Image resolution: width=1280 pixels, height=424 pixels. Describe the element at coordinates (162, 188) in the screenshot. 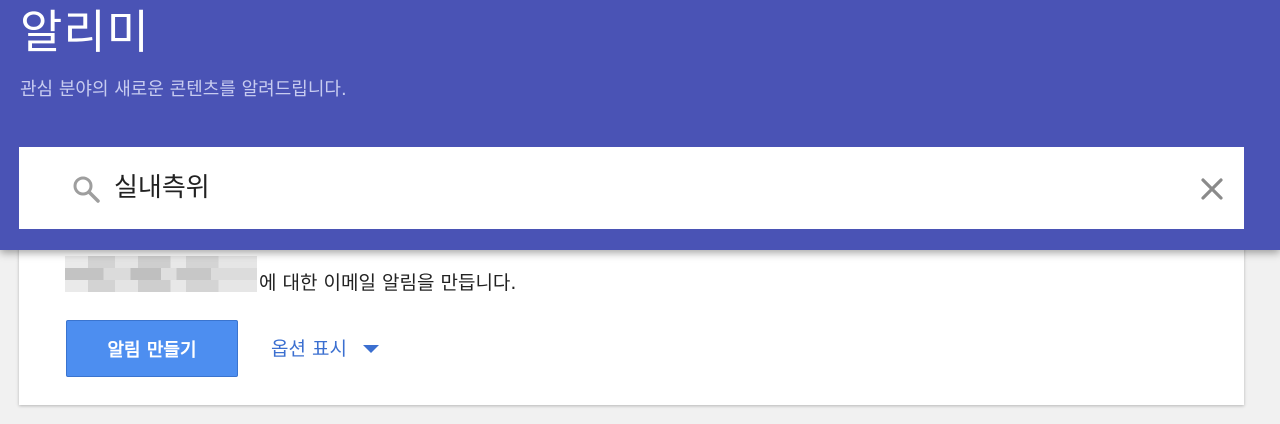

I see `search-input: 실내측위` at that location.